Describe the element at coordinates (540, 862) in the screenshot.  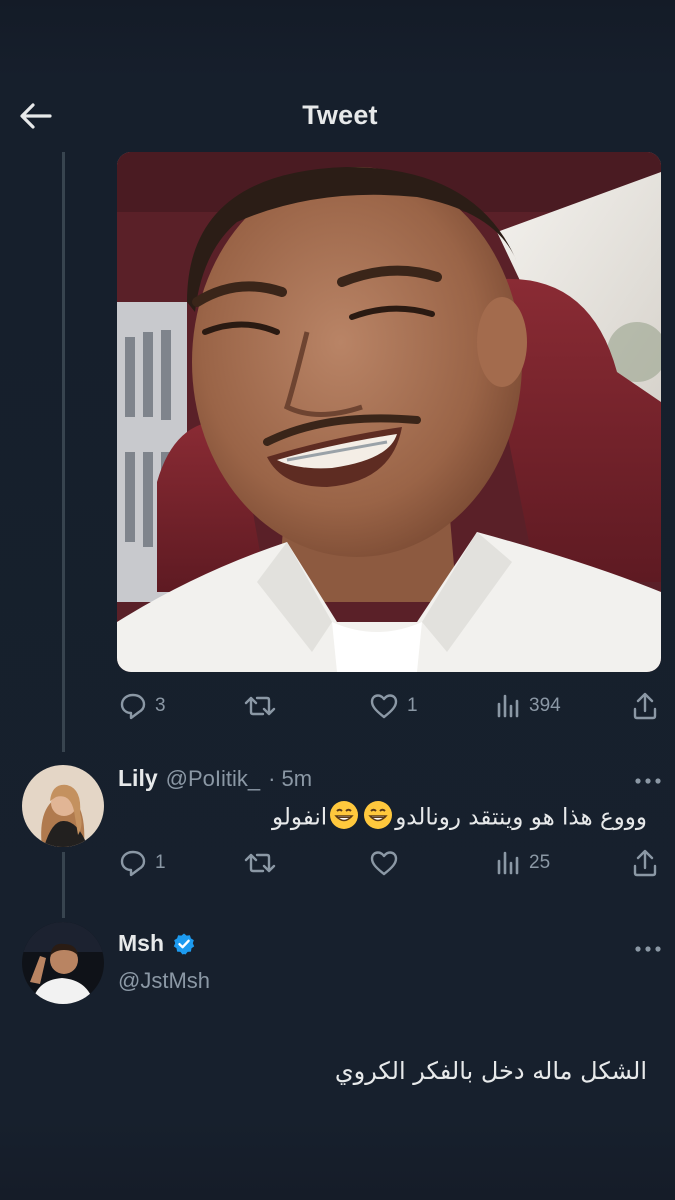
I see `views-count: 25` at that location.